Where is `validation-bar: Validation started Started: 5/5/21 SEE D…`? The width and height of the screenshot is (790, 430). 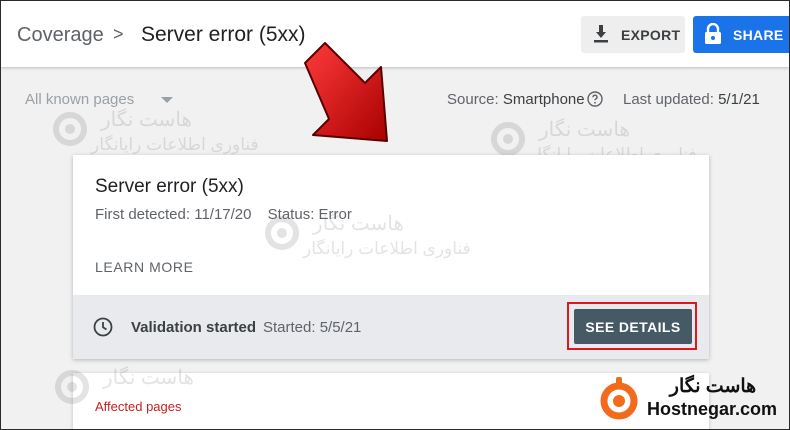 validation-bar: Validation started Started: 5/5/21 SEE D… is located at coordinates (391, 327).